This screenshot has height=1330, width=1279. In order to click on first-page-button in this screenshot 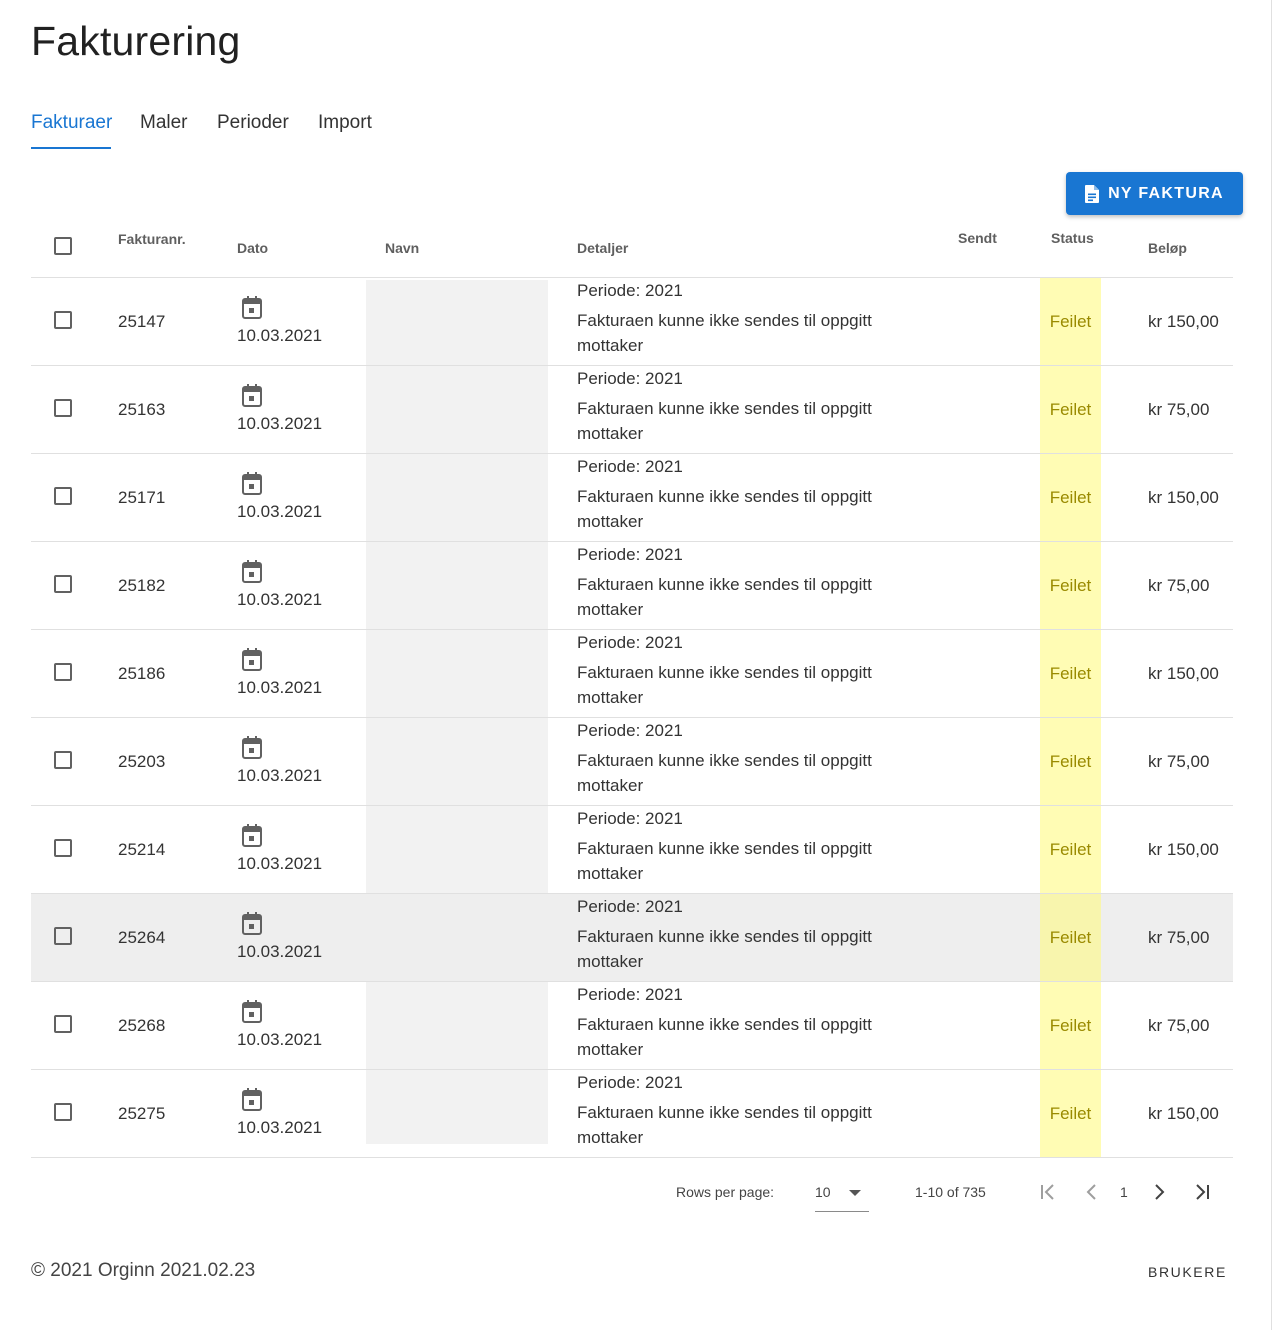, I will do `click(1048, 1192)`.